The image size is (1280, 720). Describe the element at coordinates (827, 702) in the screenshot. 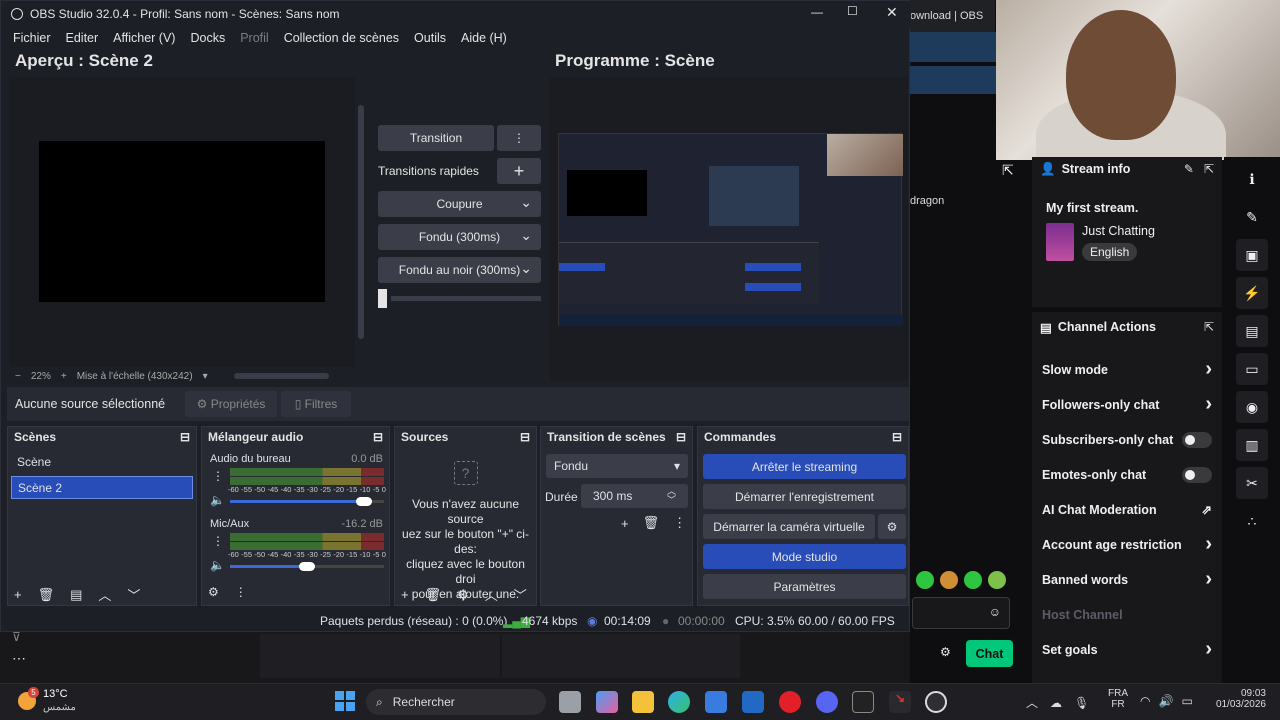

I see `discord-icon` at that location.